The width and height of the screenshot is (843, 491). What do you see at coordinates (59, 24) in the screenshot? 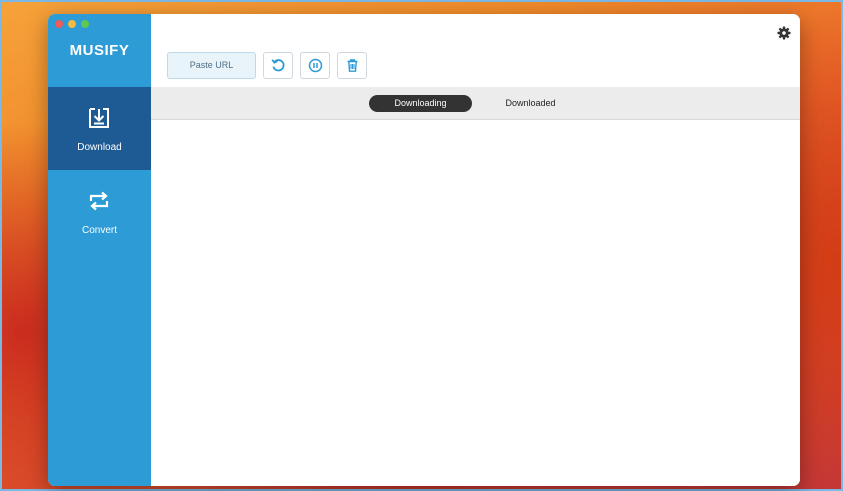
I see `close-window-button` at bounding box center [59, 24].